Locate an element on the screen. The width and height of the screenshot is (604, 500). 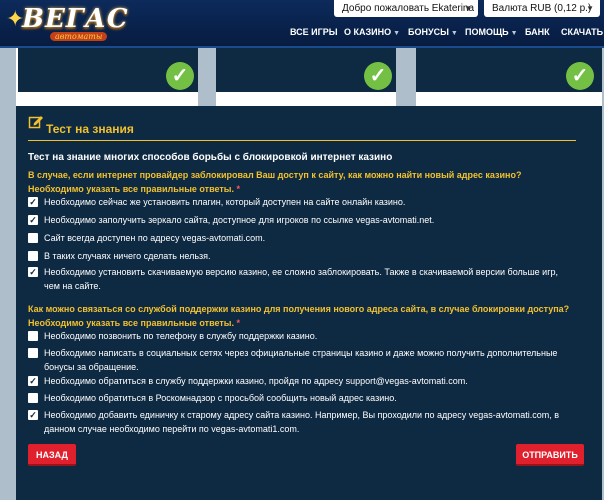
back-button: НАЗАД is located at coordinates (52, 455).